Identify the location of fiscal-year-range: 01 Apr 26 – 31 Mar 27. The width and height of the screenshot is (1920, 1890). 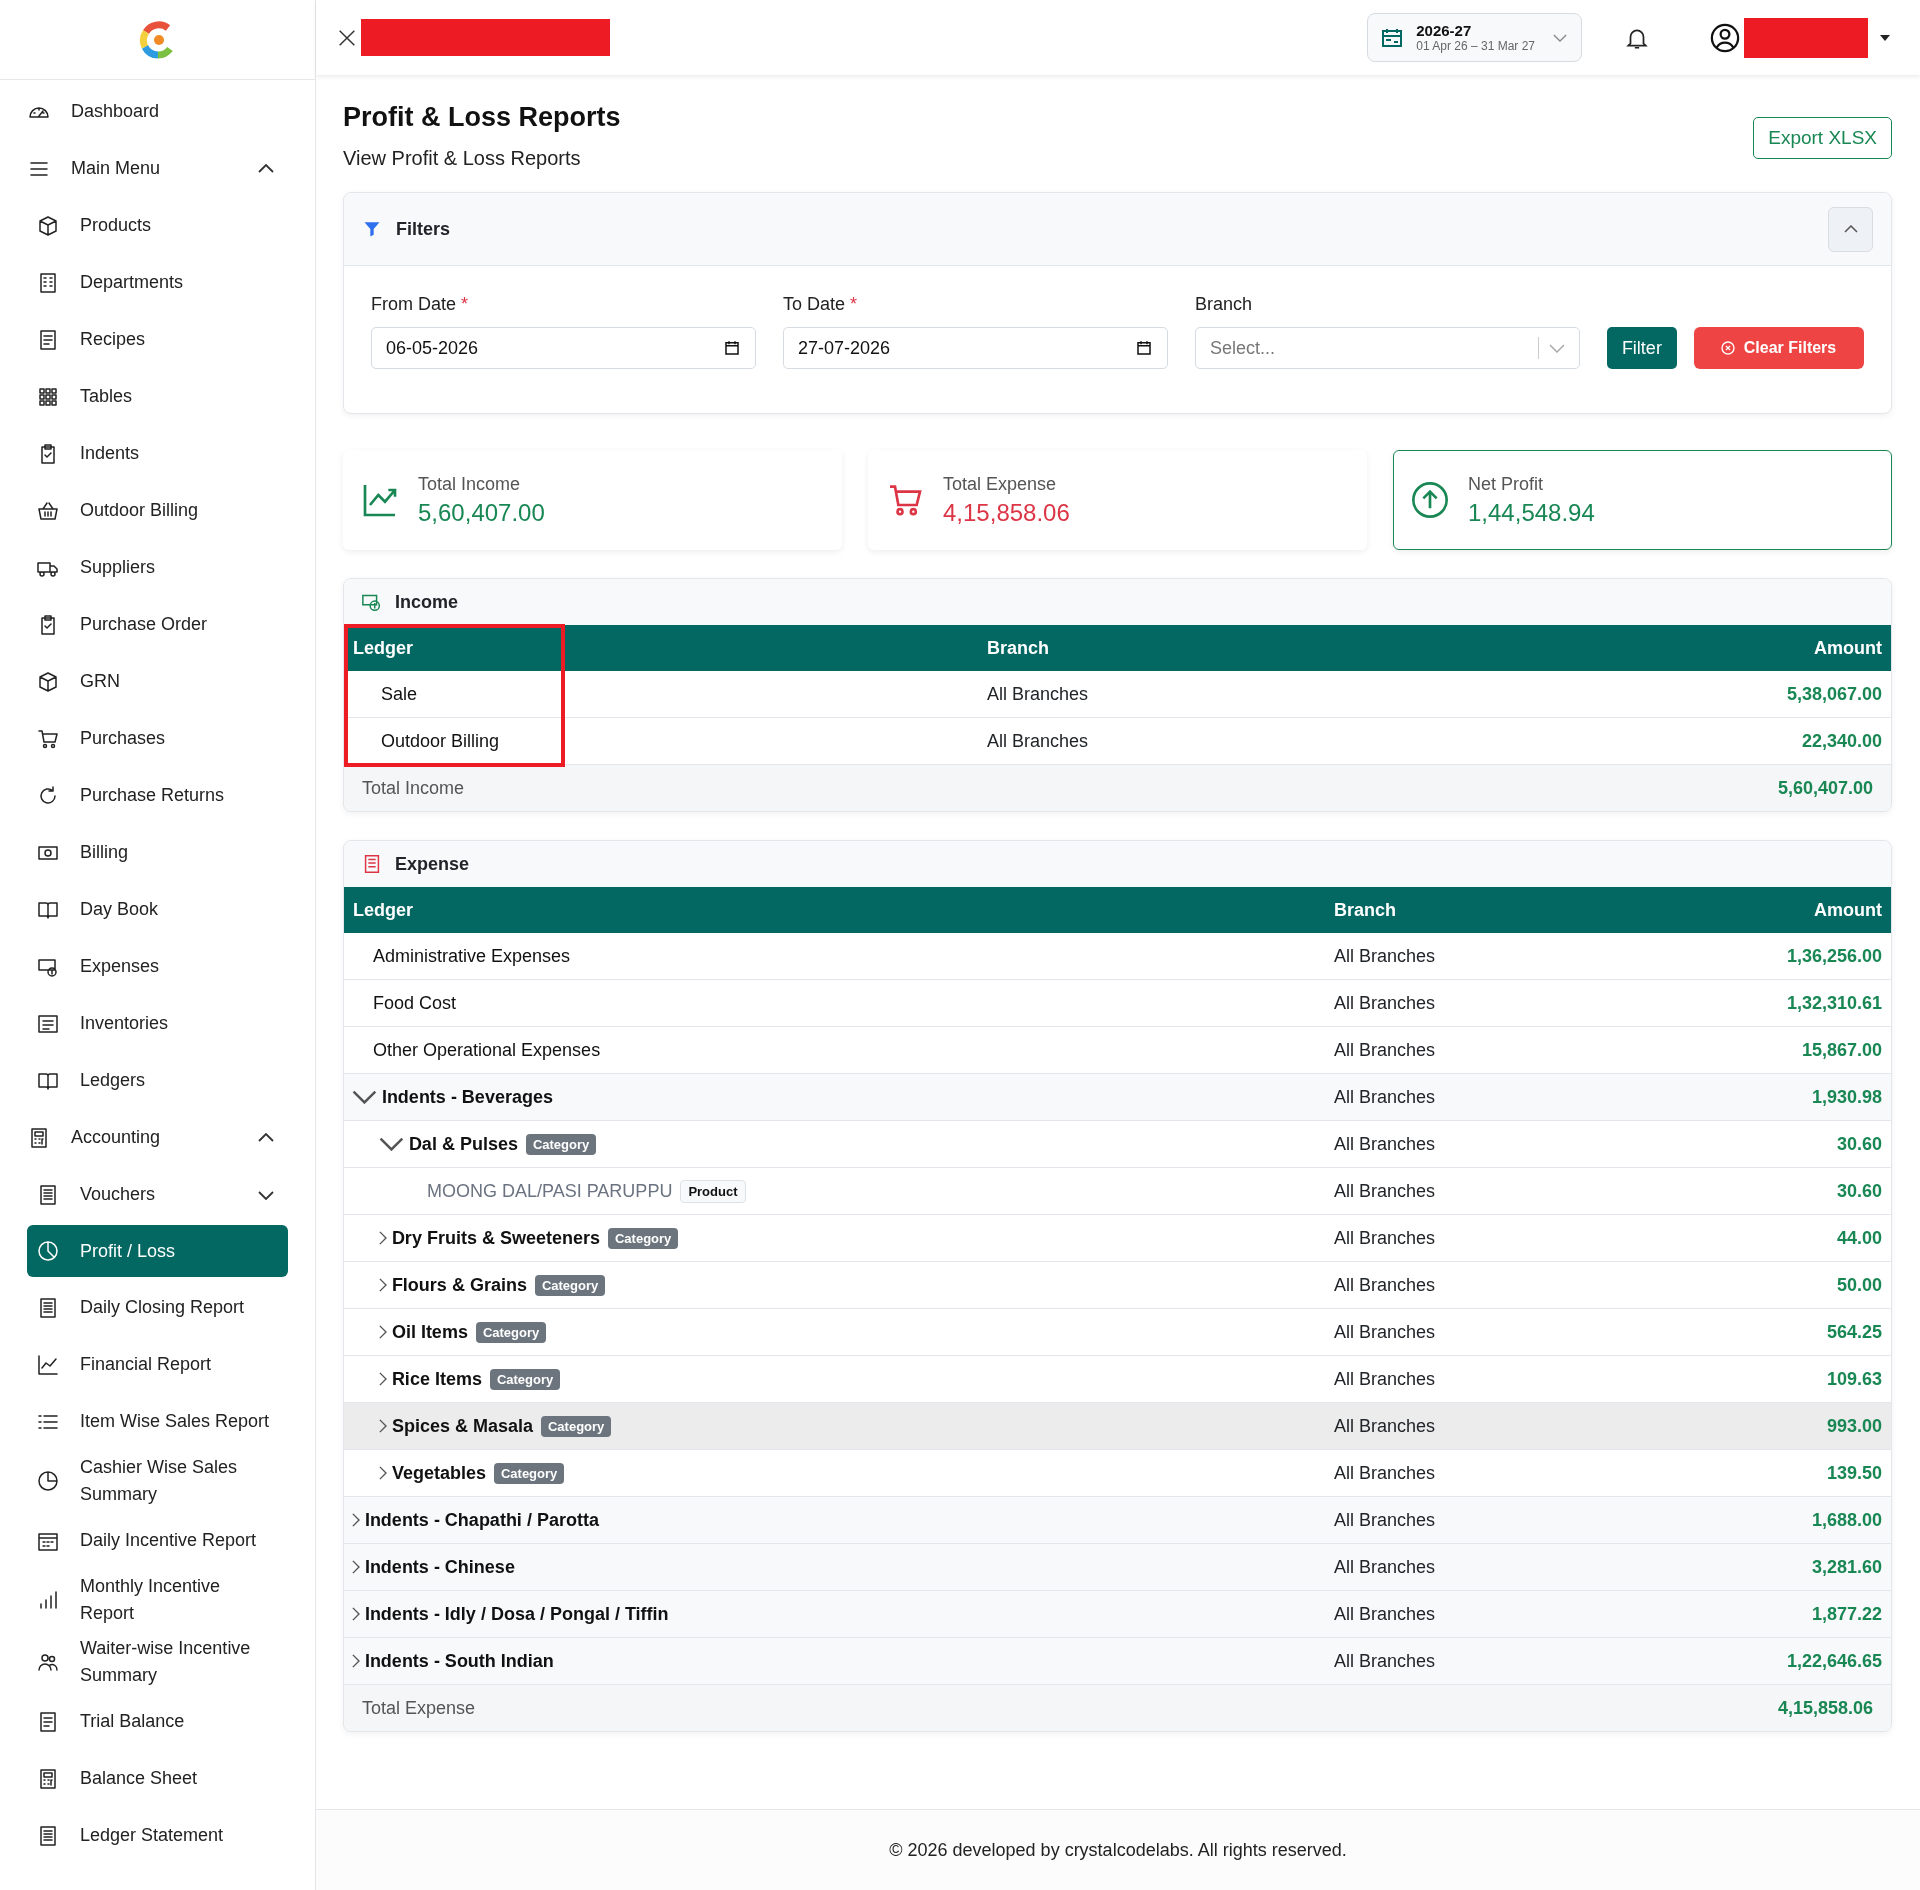
(1475, 46).